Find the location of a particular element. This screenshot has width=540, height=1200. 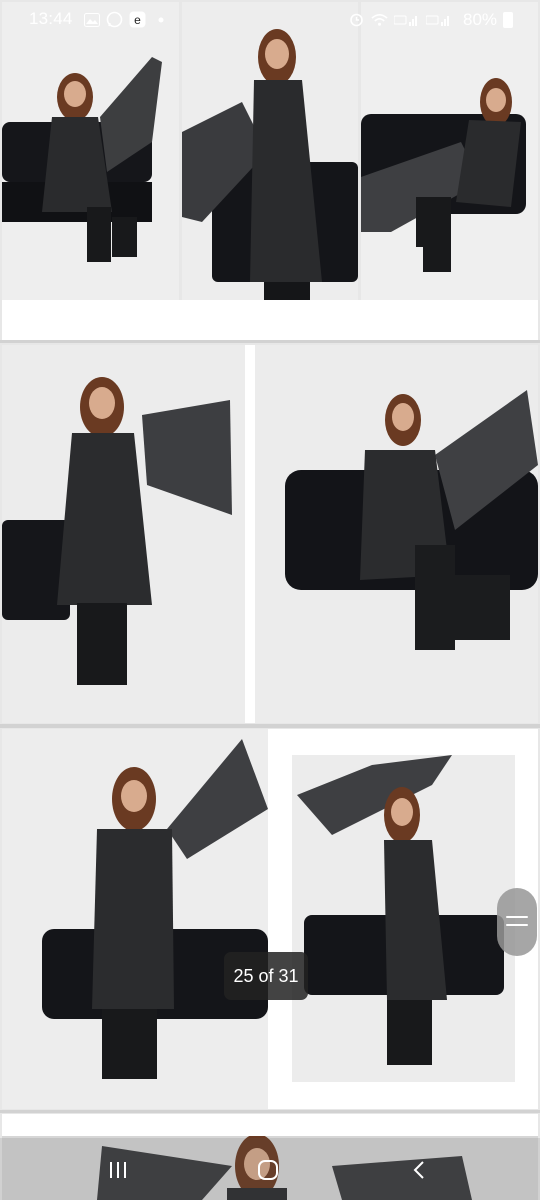

svg-text: e is located at coordinates (137, 20).